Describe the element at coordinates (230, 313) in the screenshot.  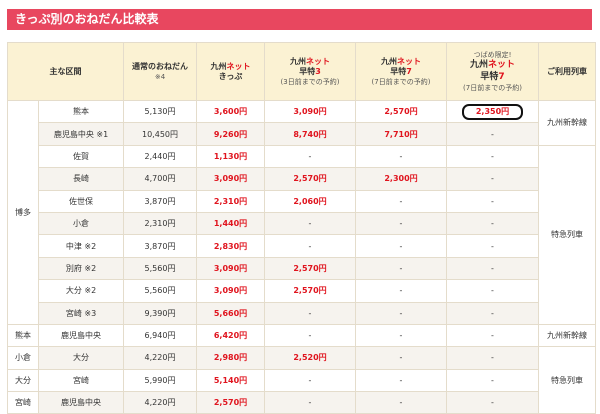
I see `net-price-cell: 5,660円` at that location.